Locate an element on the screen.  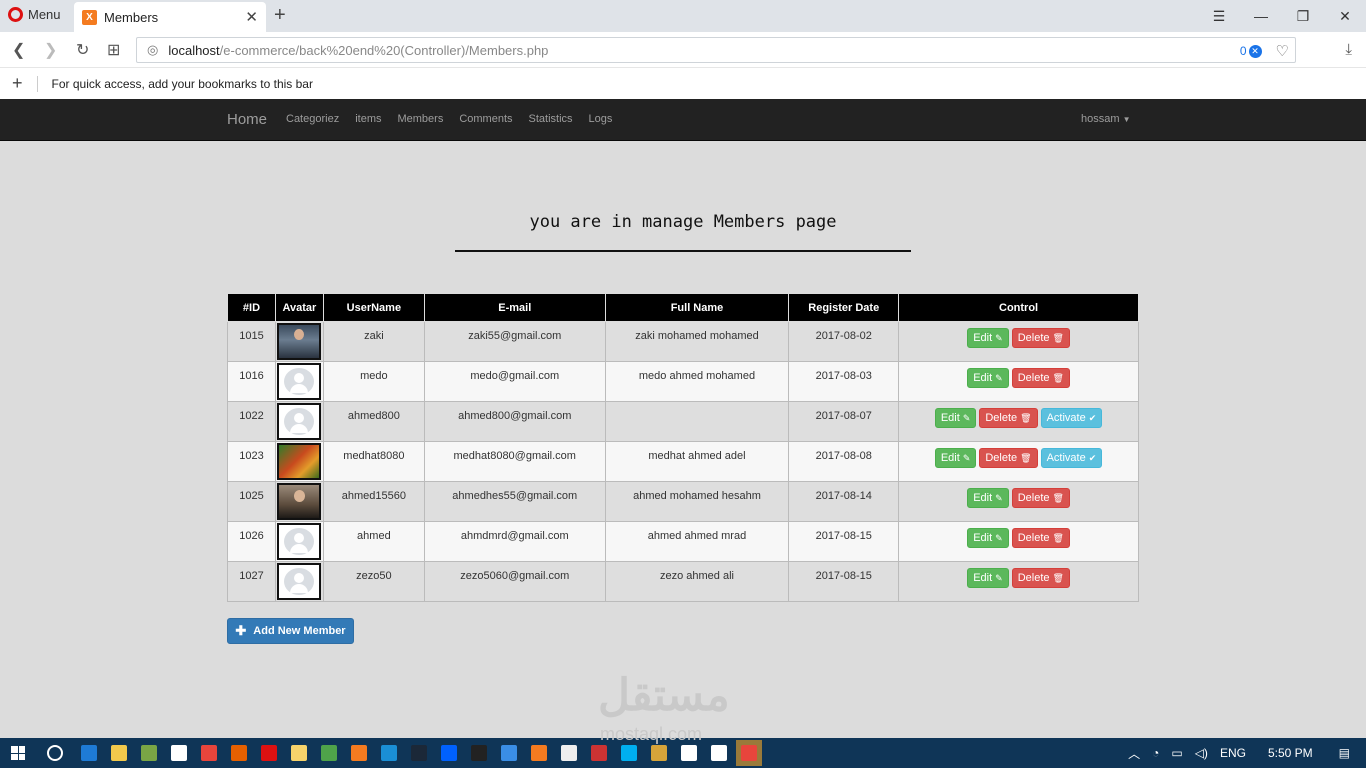
taskbar-chrome-b-icon is located at coordinates (749, 753).